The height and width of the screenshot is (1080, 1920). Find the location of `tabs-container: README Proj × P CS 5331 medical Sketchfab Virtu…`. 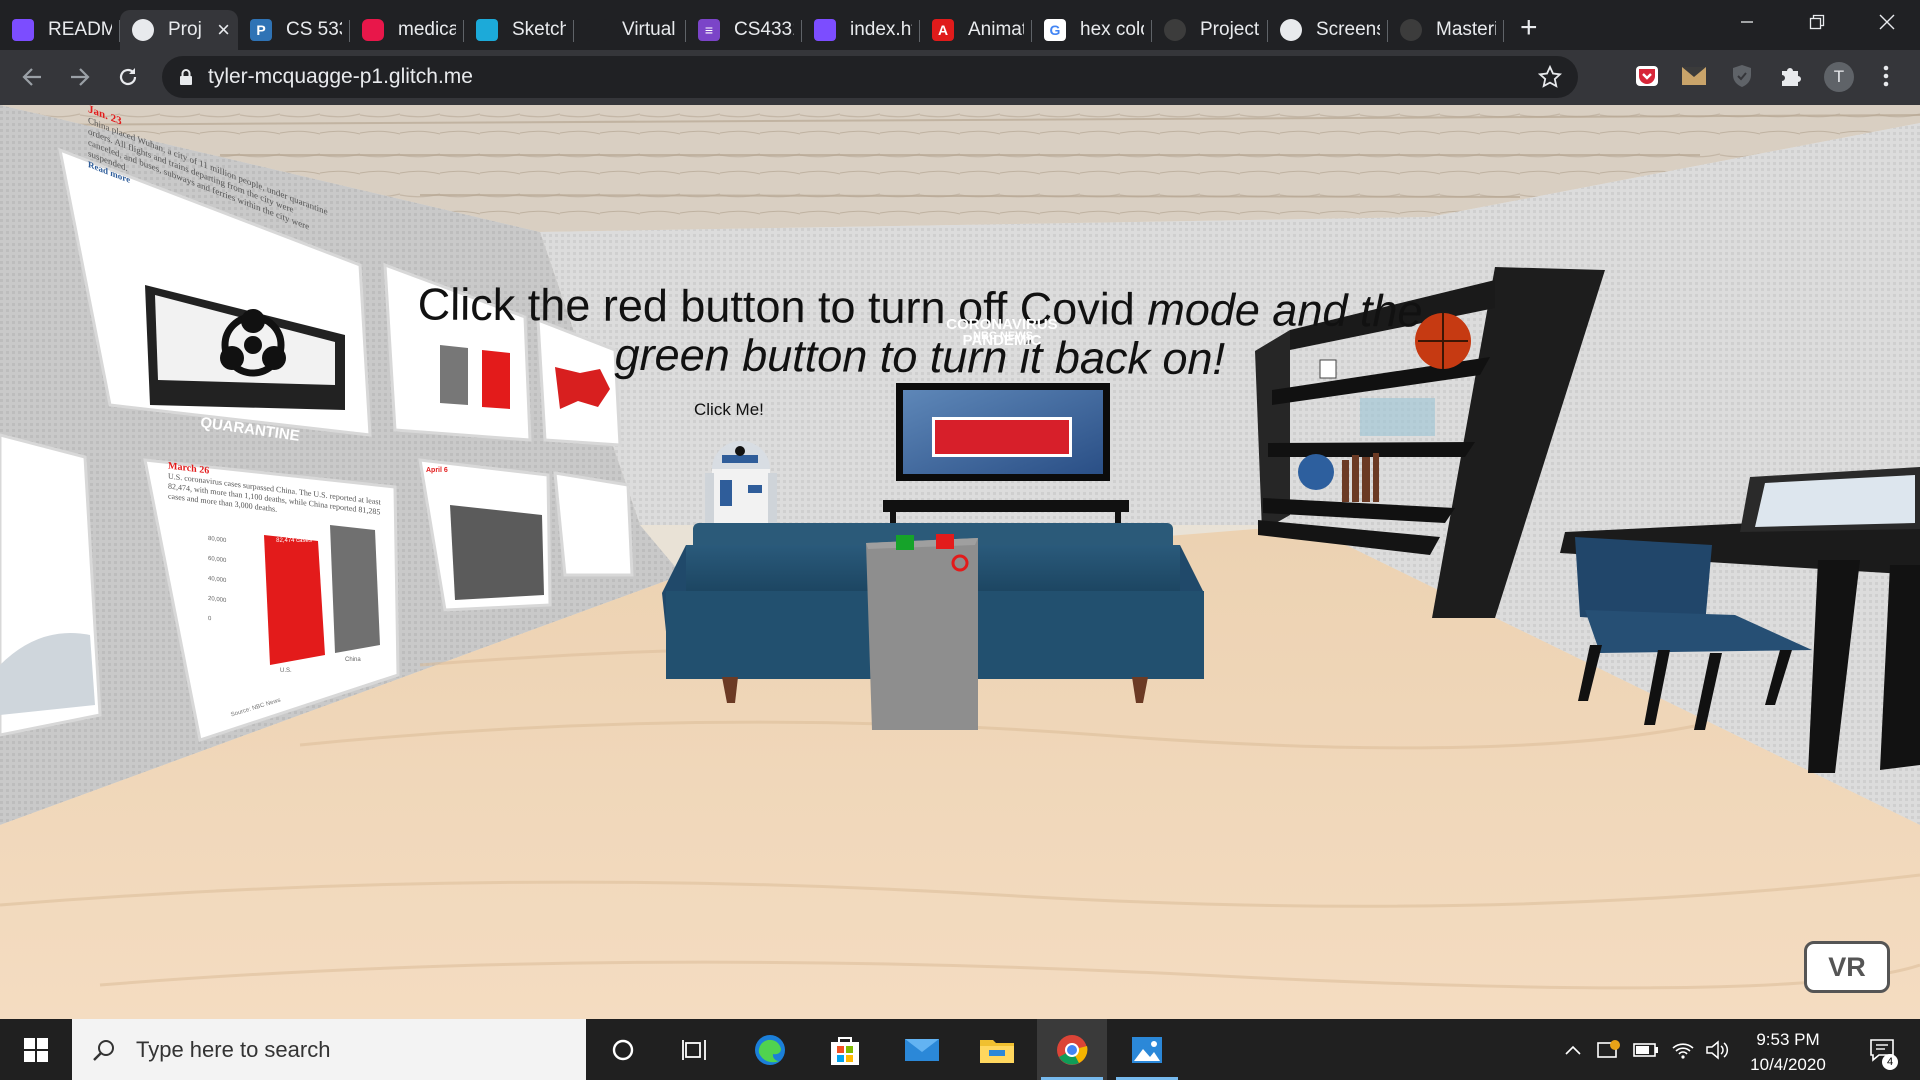

tabs-container: README Proj × P CS 5331 medical Sketchfab Virtu… is located at coordinates (752, 25).